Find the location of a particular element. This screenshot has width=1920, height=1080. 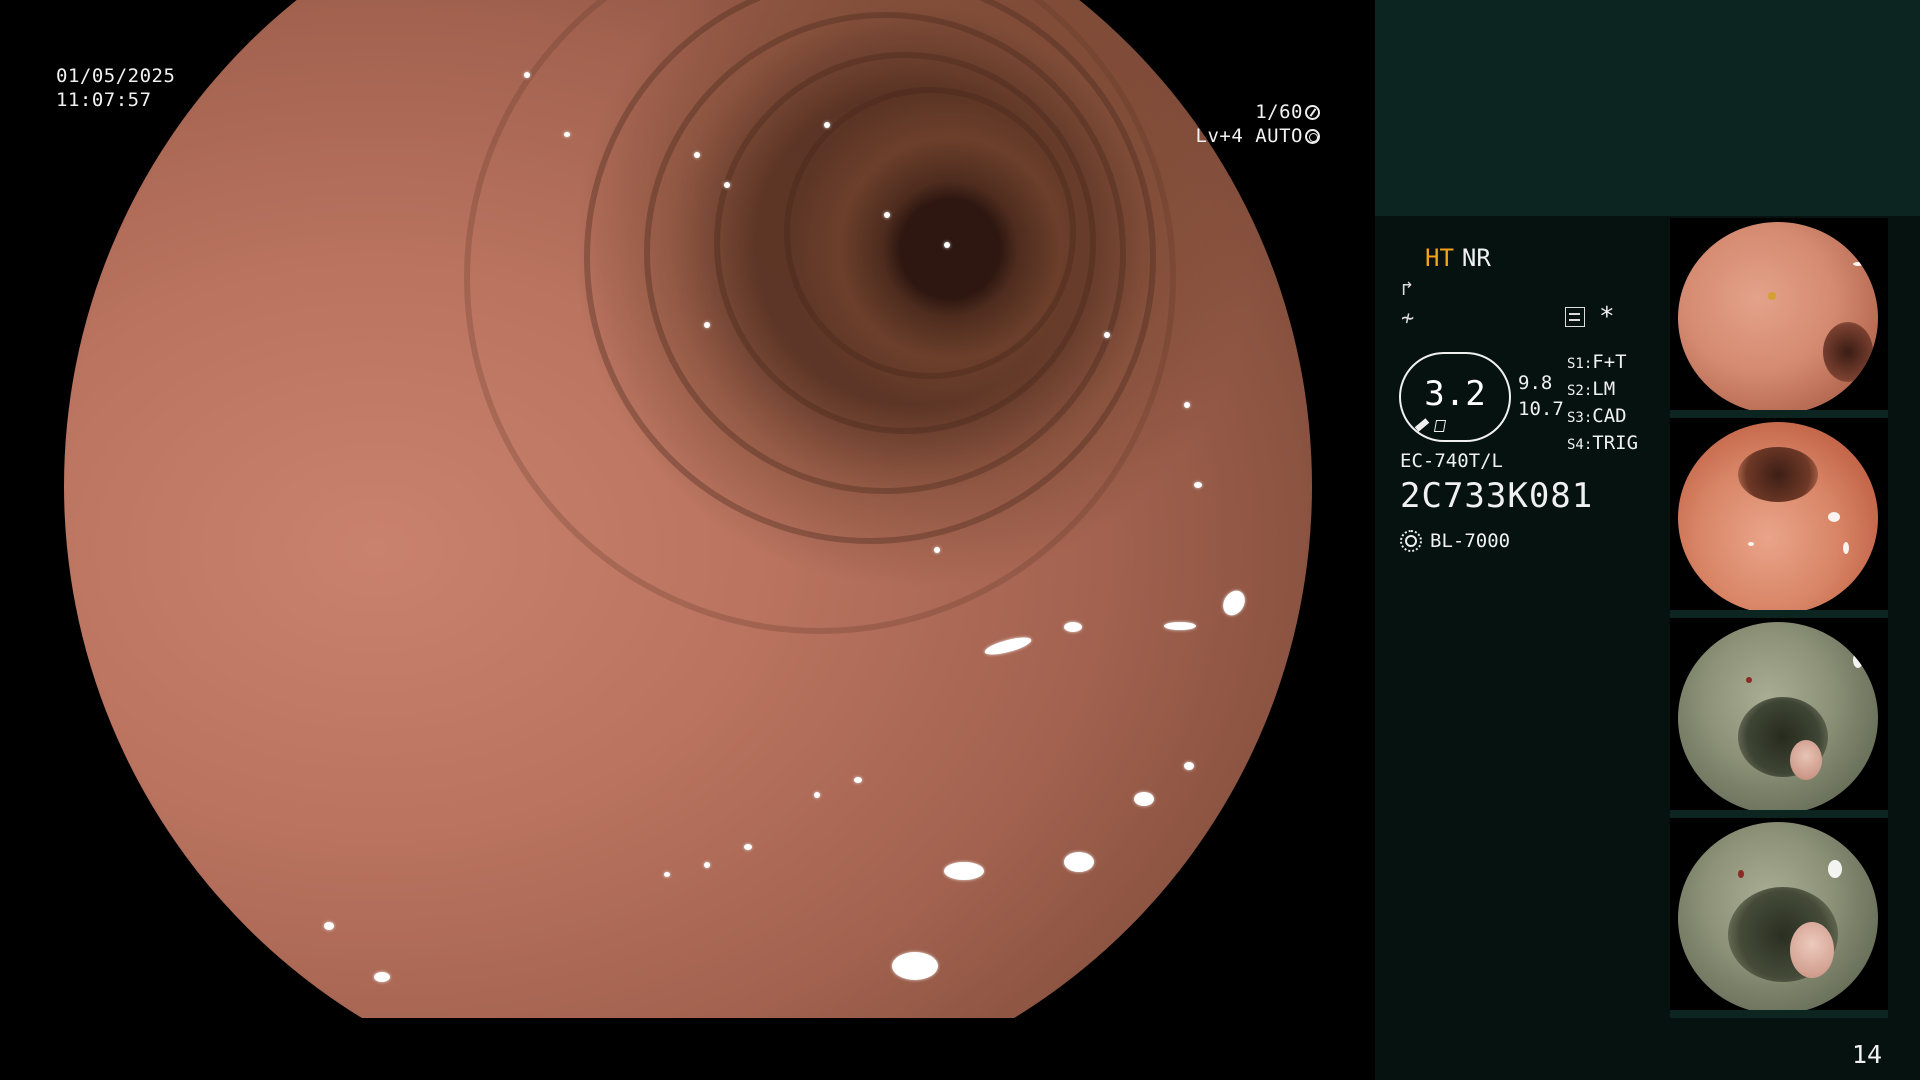

preset-s3: S3:CAD is located at coordinates (1597, 416).